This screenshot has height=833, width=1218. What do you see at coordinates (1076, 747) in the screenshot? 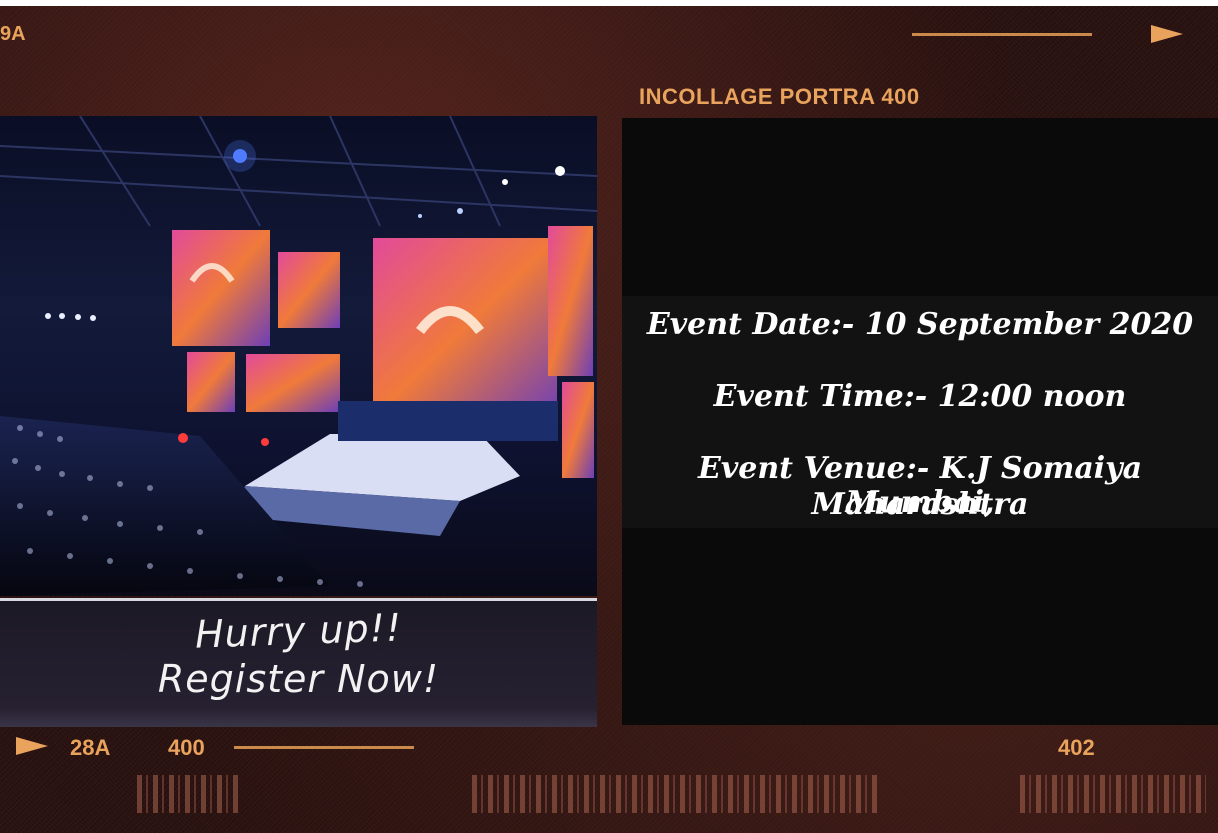
I see `film-frame-number-right: 402` at bounding box center [1076, 747].